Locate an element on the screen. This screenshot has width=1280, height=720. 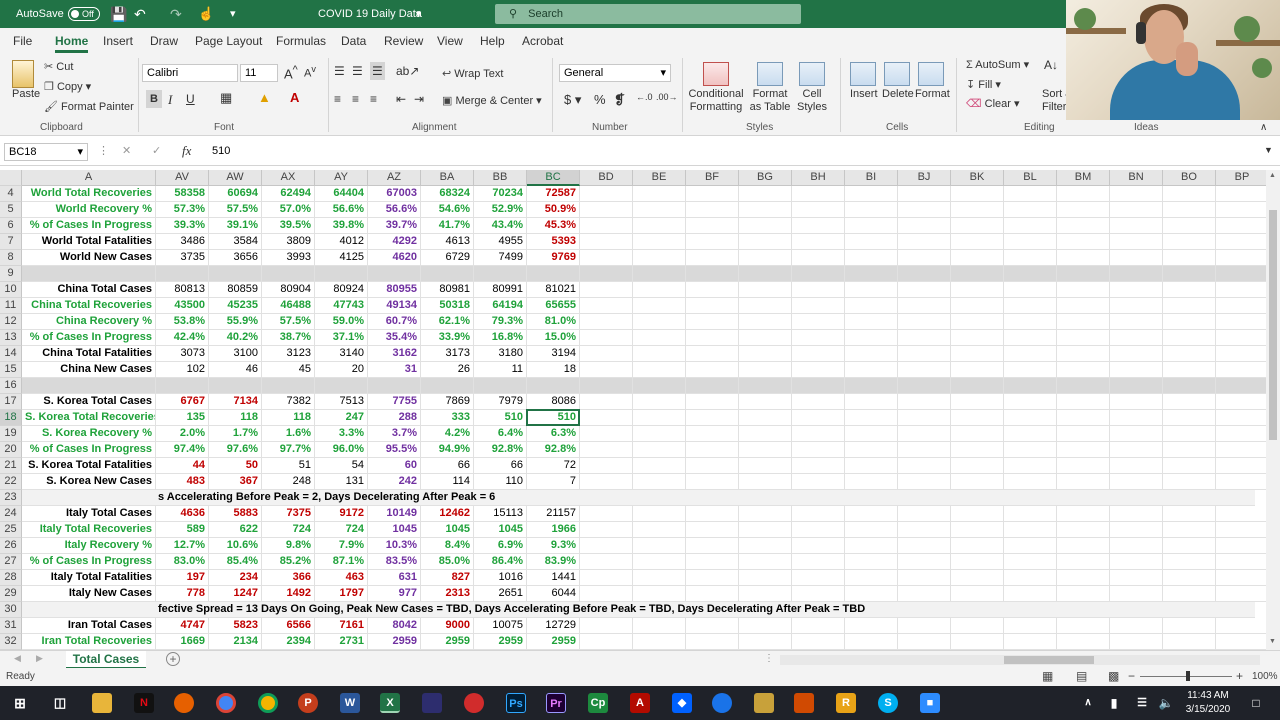
data-cell: 2.0% is located at coordinates (182, 434).